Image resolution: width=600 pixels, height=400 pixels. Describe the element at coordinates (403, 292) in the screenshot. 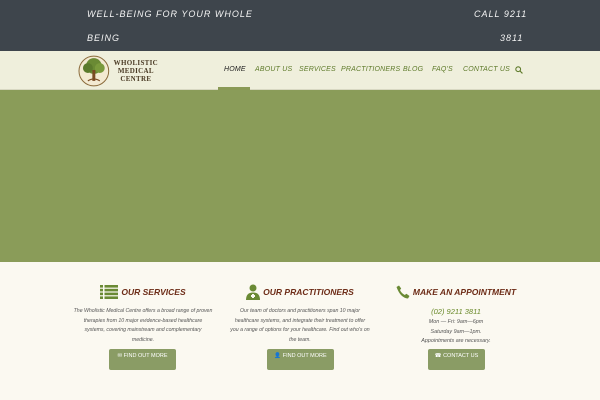

I see `phone-icon` at that location.